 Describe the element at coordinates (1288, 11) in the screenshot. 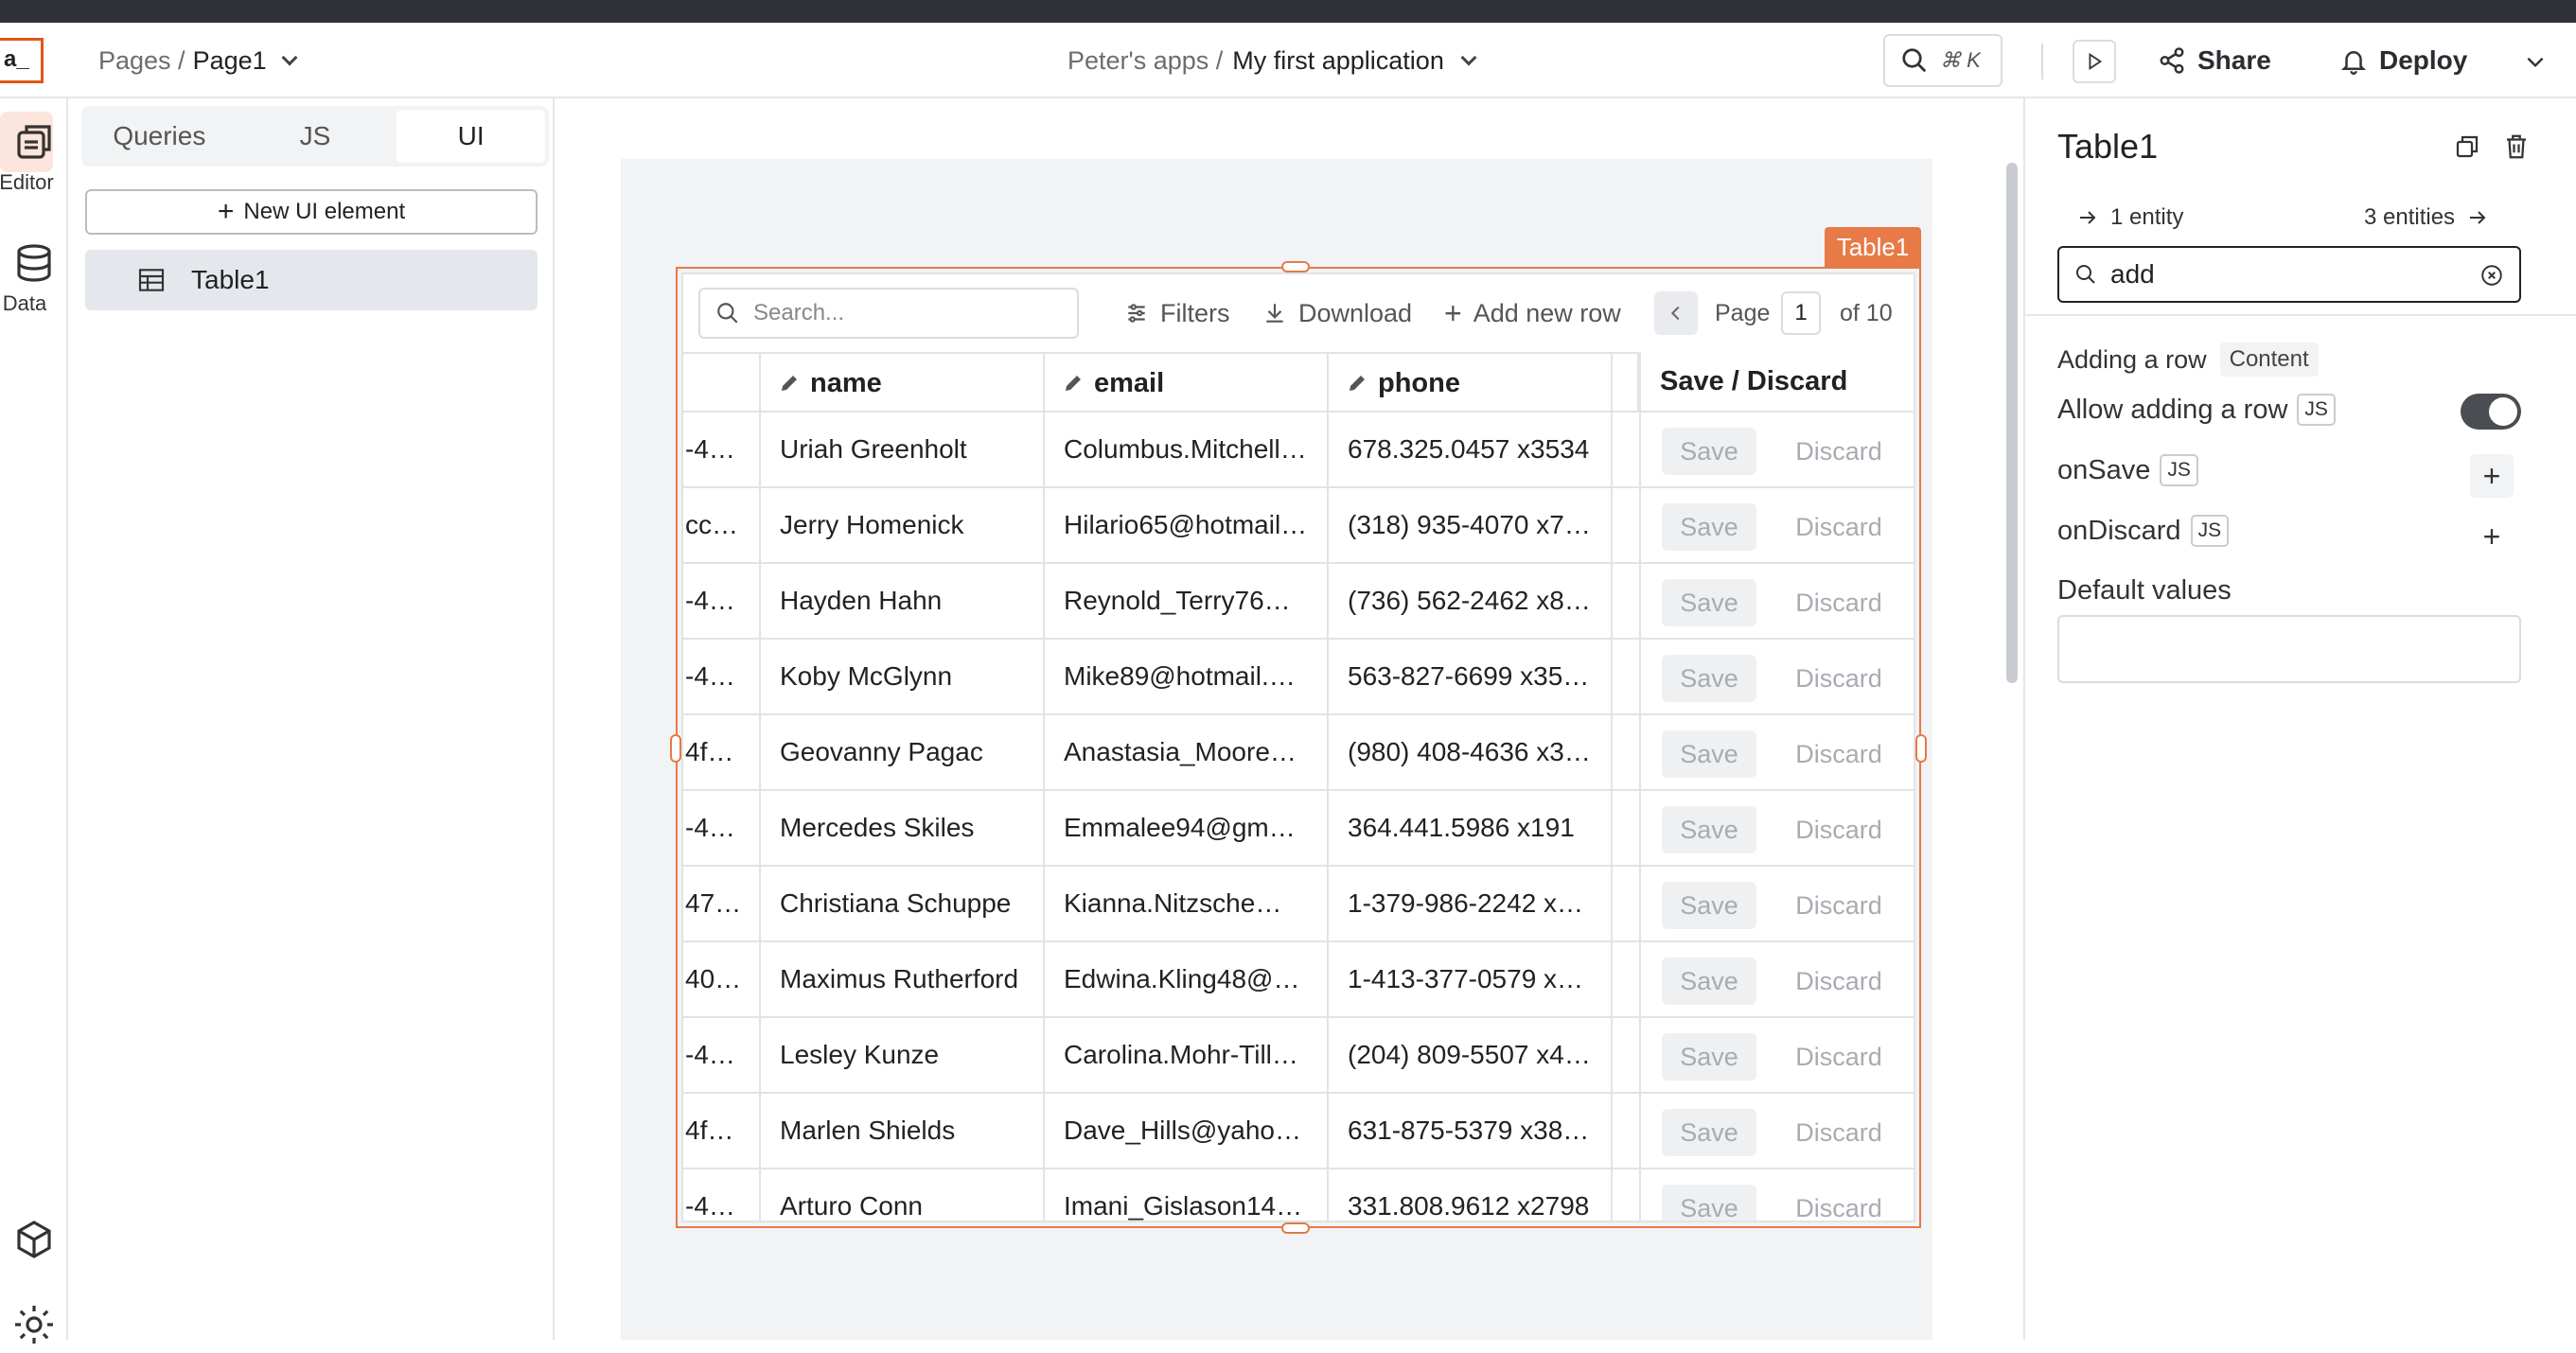

I see `window-top-strip` at that location.